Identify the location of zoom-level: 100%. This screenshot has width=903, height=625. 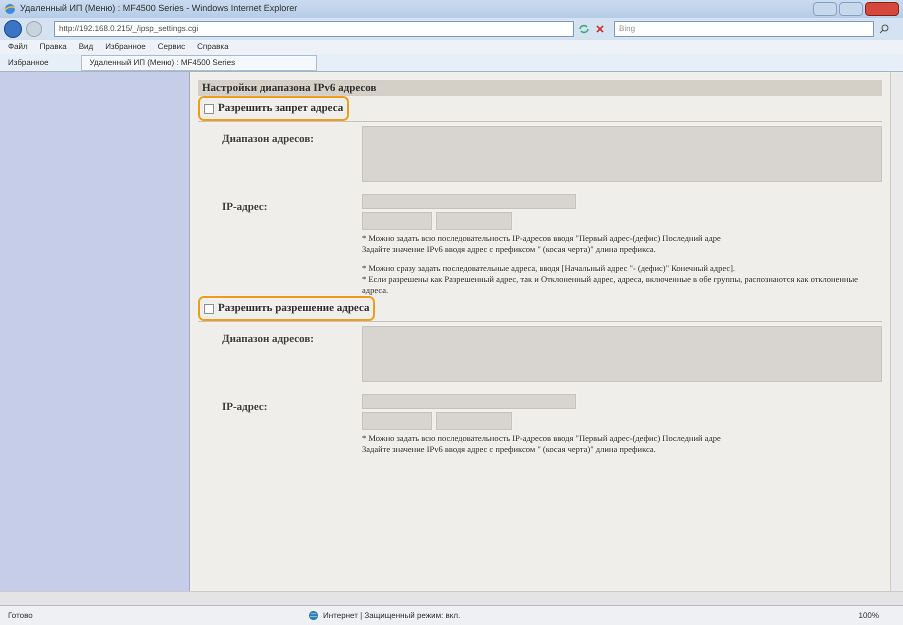
(868, 616).